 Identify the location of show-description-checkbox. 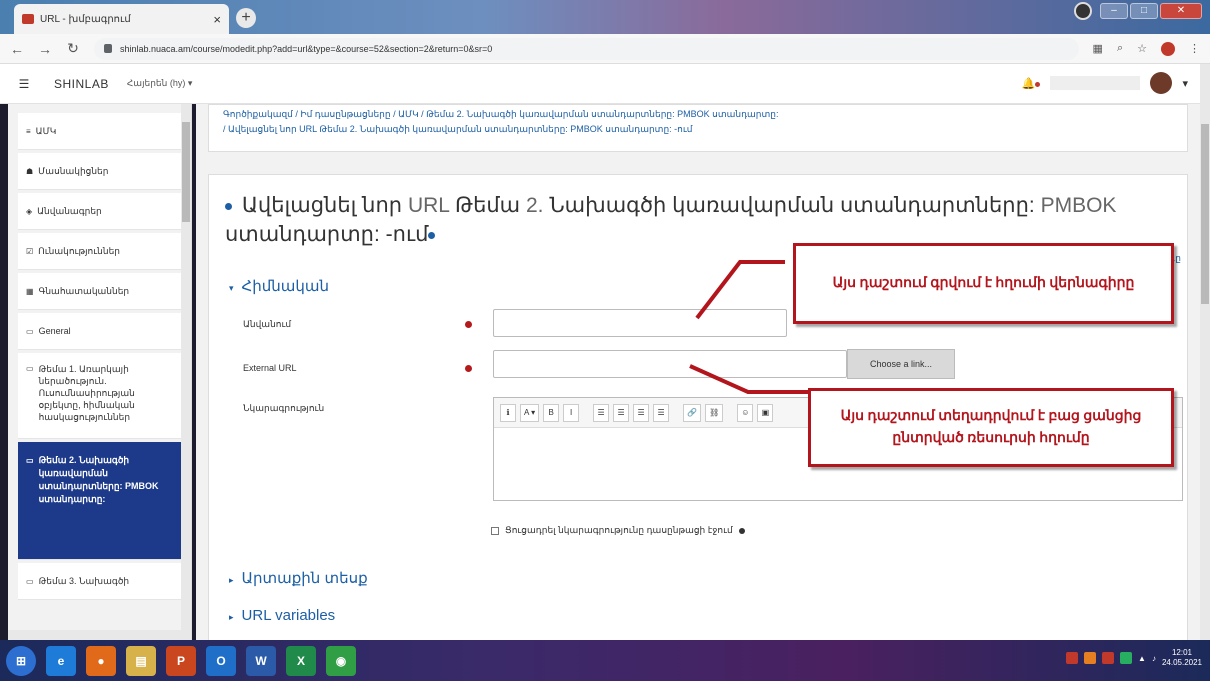
(495, 530).